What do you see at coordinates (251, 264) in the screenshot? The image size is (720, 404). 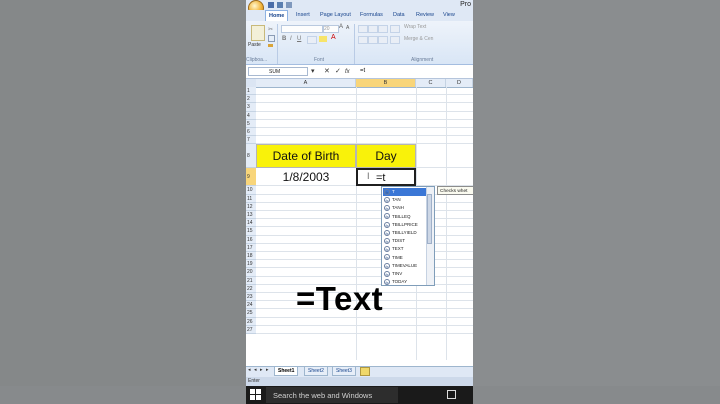 I see `row-header: 19` at bounding box center [251, 264].